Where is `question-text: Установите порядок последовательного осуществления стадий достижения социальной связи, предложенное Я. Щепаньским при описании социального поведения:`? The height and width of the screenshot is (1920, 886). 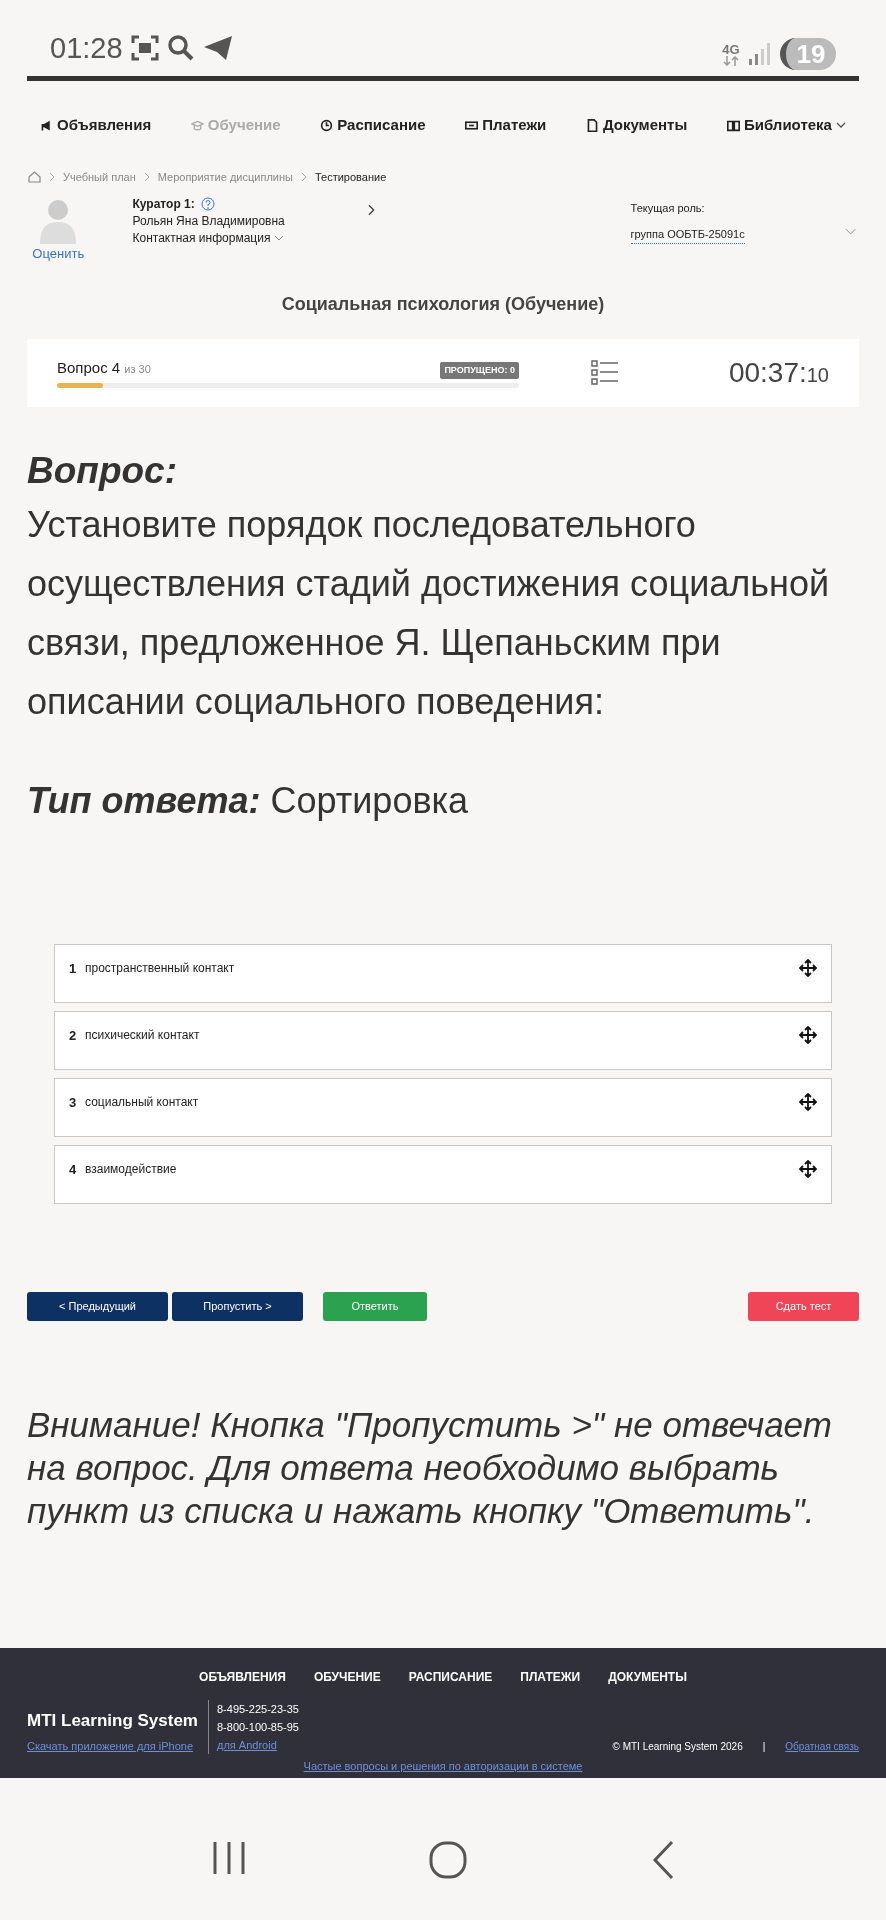
question-text: Установите порядок последовательного осуществления стадий достижения социальной связи, предложенное Я. Щепаньским при описании социального поведения: is located at coordinates (429, 613).